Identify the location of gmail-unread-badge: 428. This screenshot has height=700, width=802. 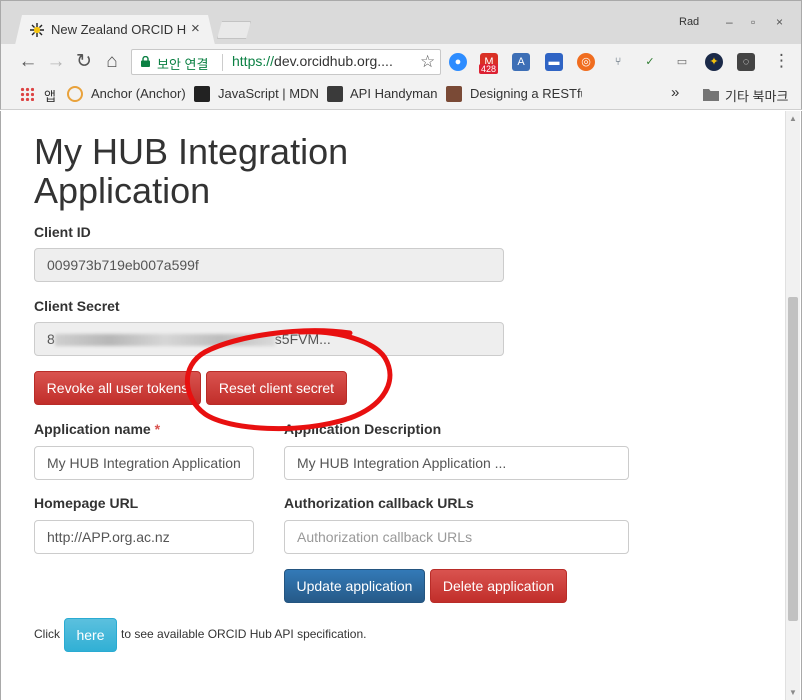
(489, 69).